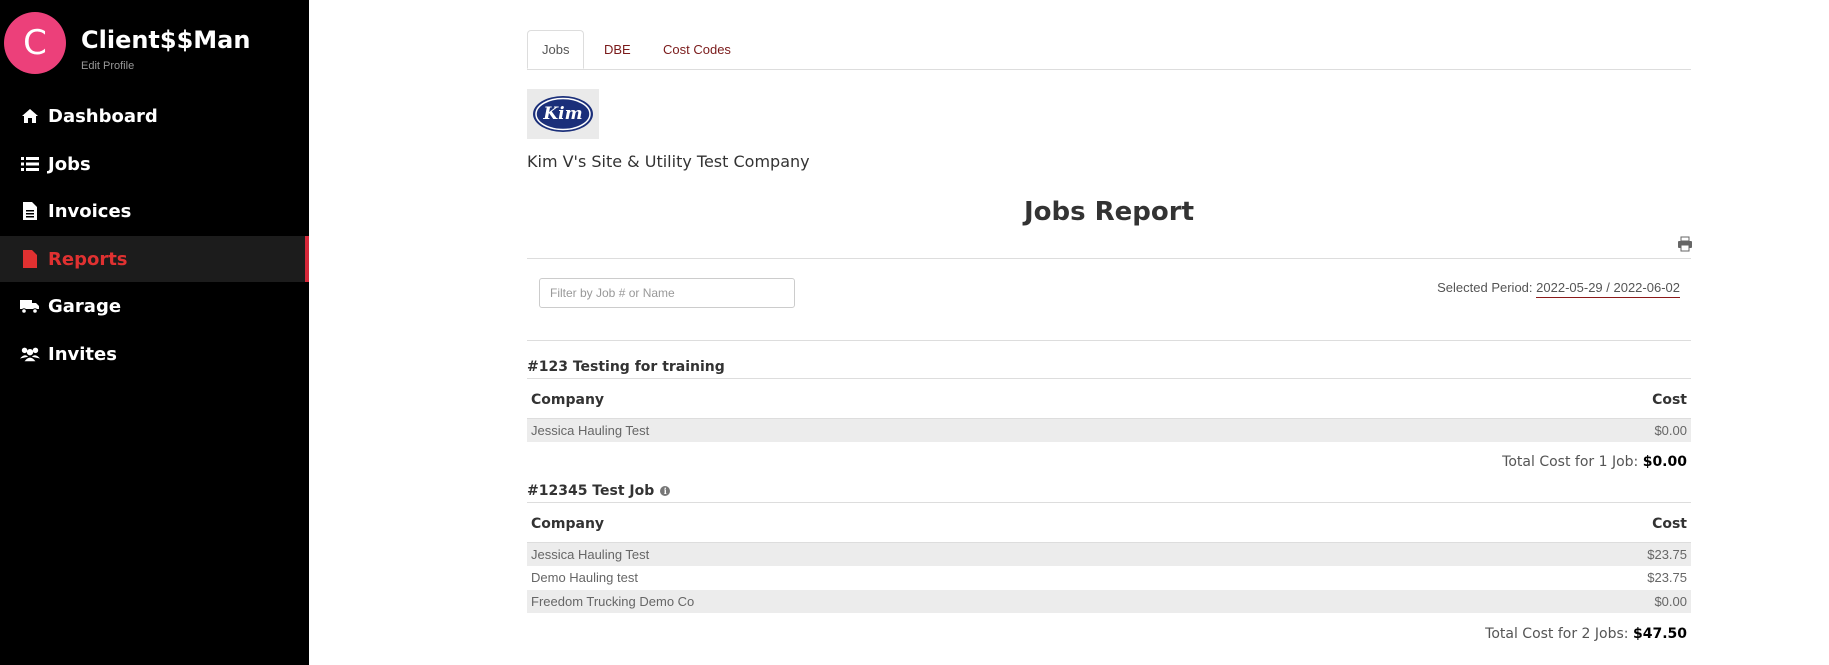 The image size is (1829, 665). Describe the element at coordinates (154, 164) in the screenshot. I see `sidebar-item-jobs: Jobs` at that location.